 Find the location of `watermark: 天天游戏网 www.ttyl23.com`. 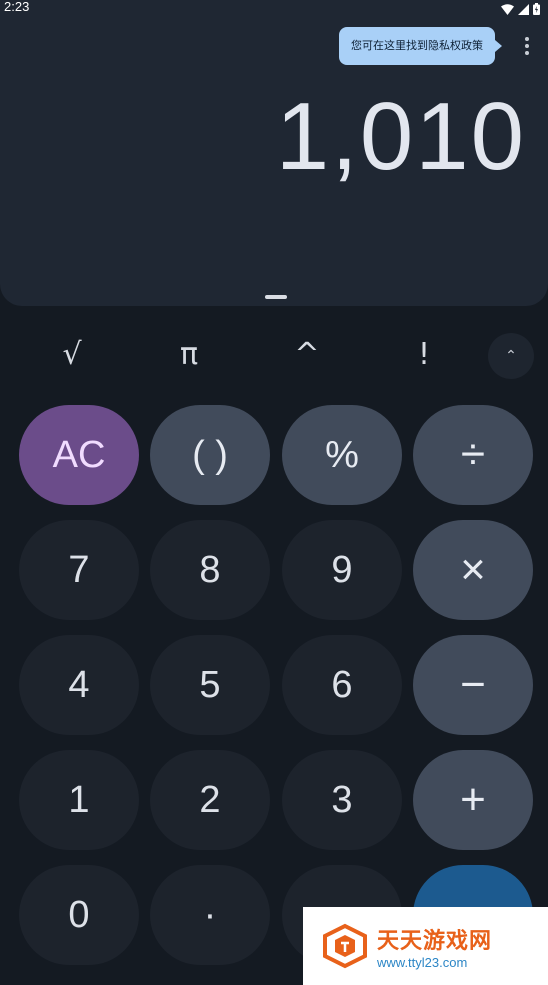

watermark: 天天游戏网 www.ttyl23.com is located at coordinates (425, 946).